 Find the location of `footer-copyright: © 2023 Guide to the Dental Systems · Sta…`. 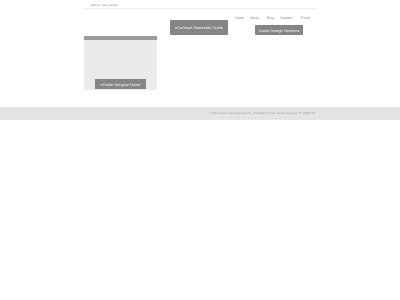

footer-copyright: © 2023 Guide to the Dental Systems · Sta… is located at coordinates (262, 113).